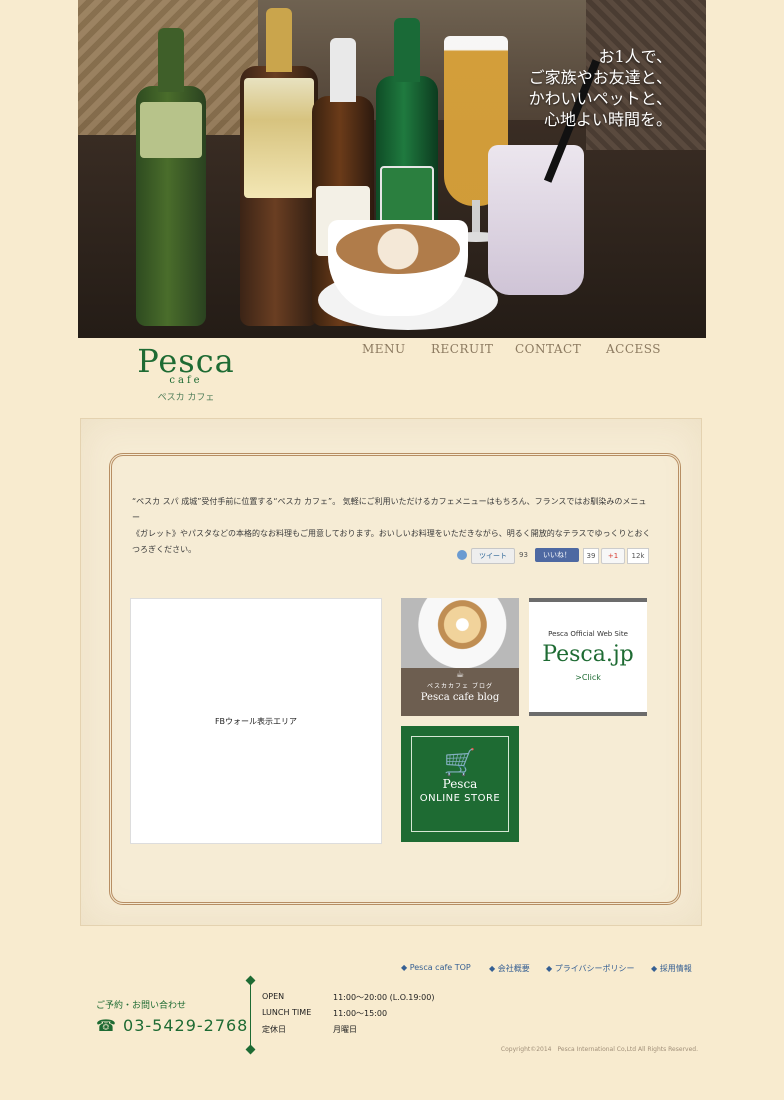 The height and width of the screenshot is (1100, 784). Describe the element at coordinates (250, 1015) in the screenshot. I see `footer-divider` at that location.